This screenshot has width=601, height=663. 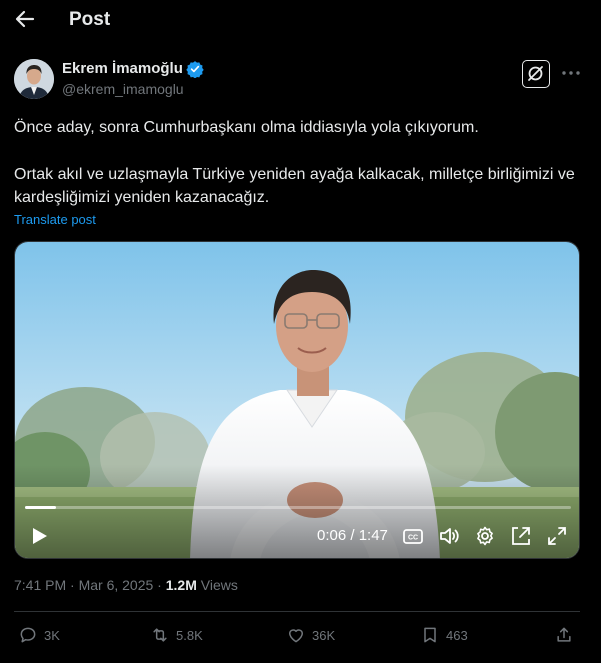 I want to click on bookmark-icon, so click(x=430, y=635).